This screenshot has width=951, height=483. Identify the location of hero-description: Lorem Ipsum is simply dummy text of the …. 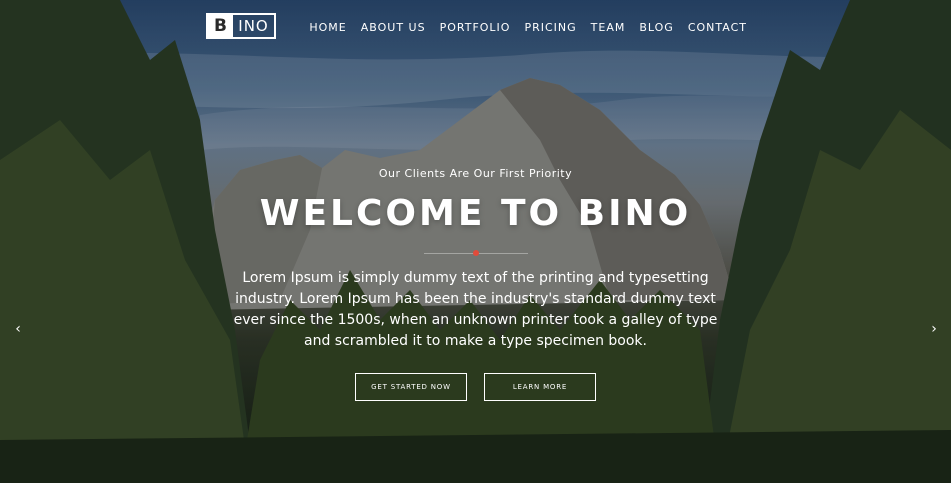
(475, 309).